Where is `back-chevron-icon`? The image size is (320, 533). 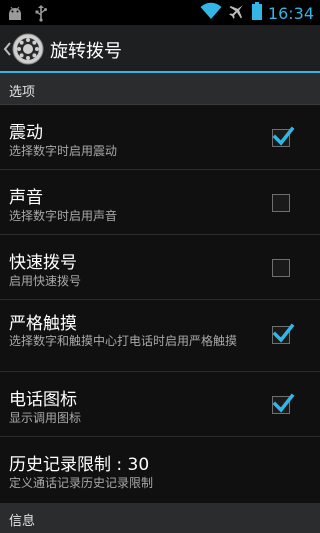 back-chevron-icon is located at coordinates (7, 49).